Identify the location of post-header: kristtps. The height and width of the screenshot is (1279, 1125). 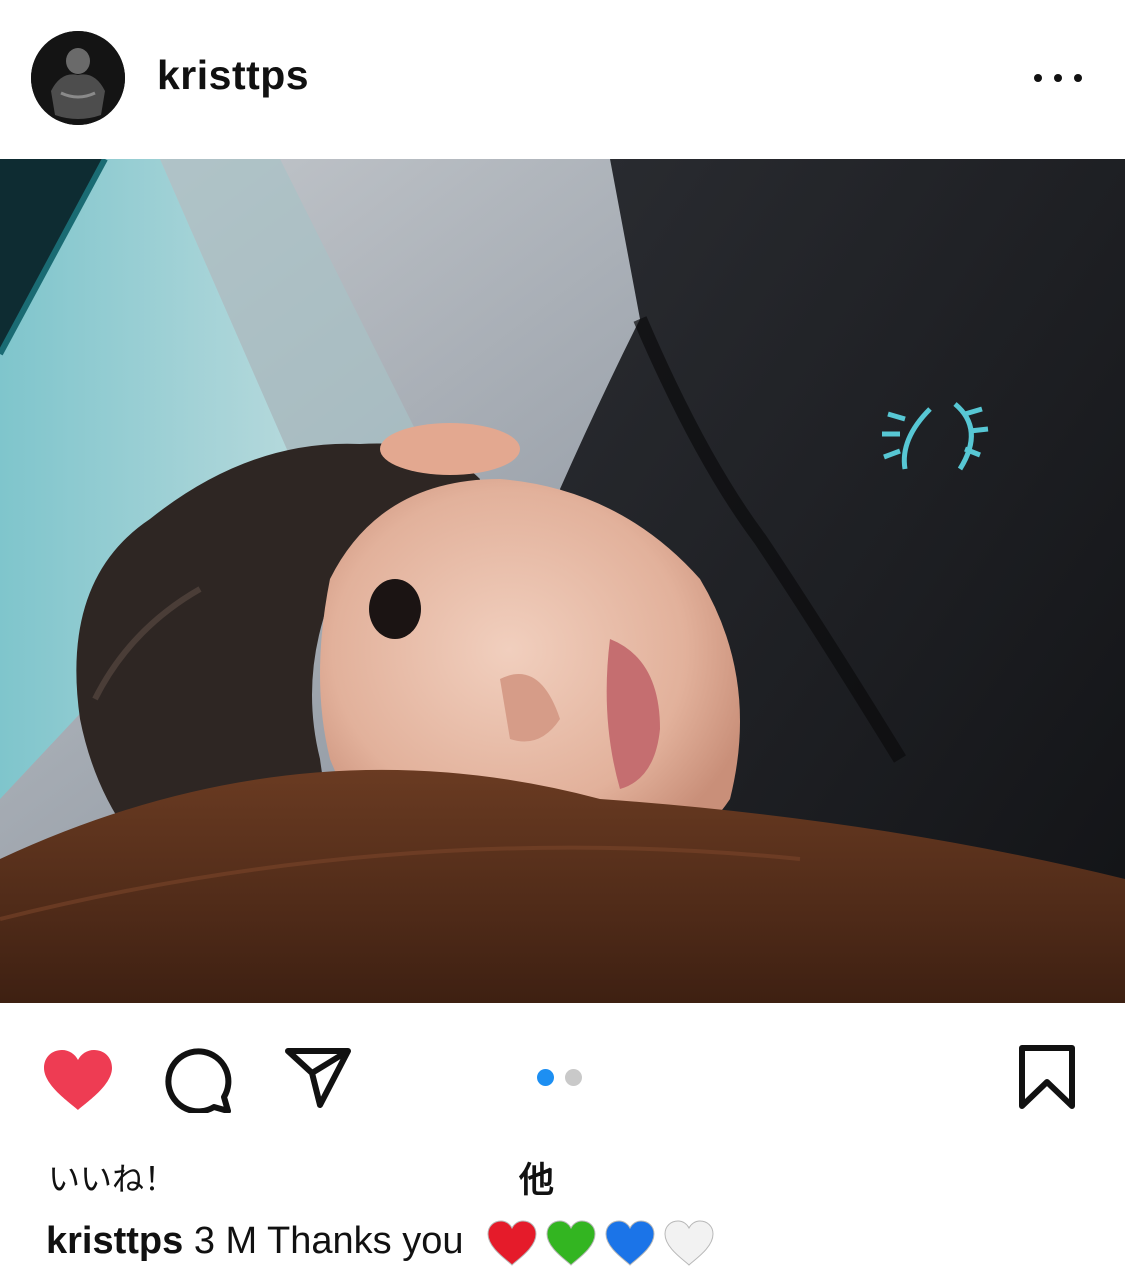
(562, 79).